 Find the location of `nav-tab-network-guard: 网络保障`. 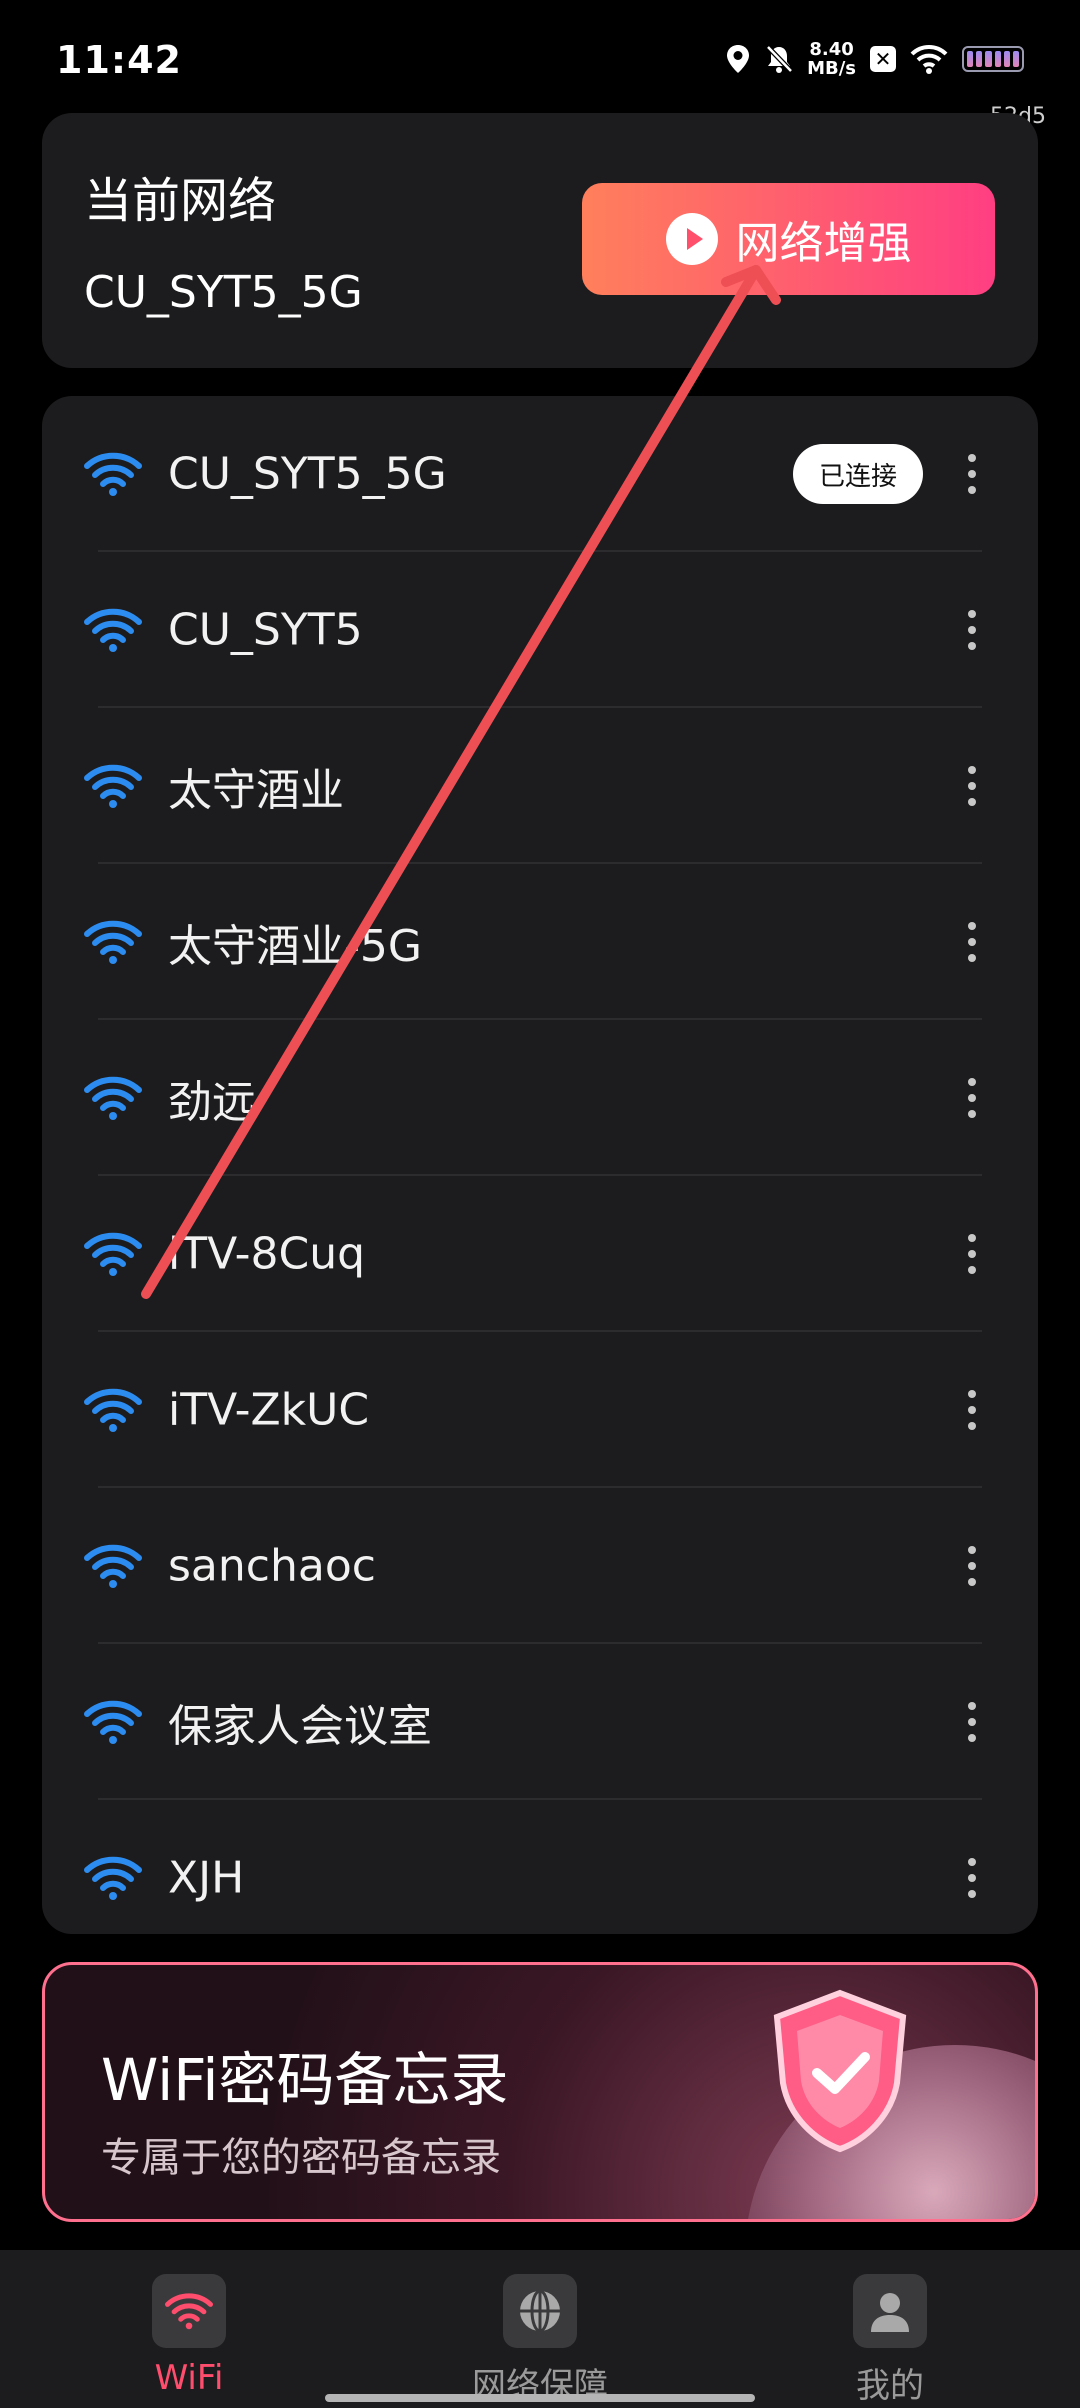

nav-tab-network-guard: 网络保障 is located at coordinates (540, 2340).